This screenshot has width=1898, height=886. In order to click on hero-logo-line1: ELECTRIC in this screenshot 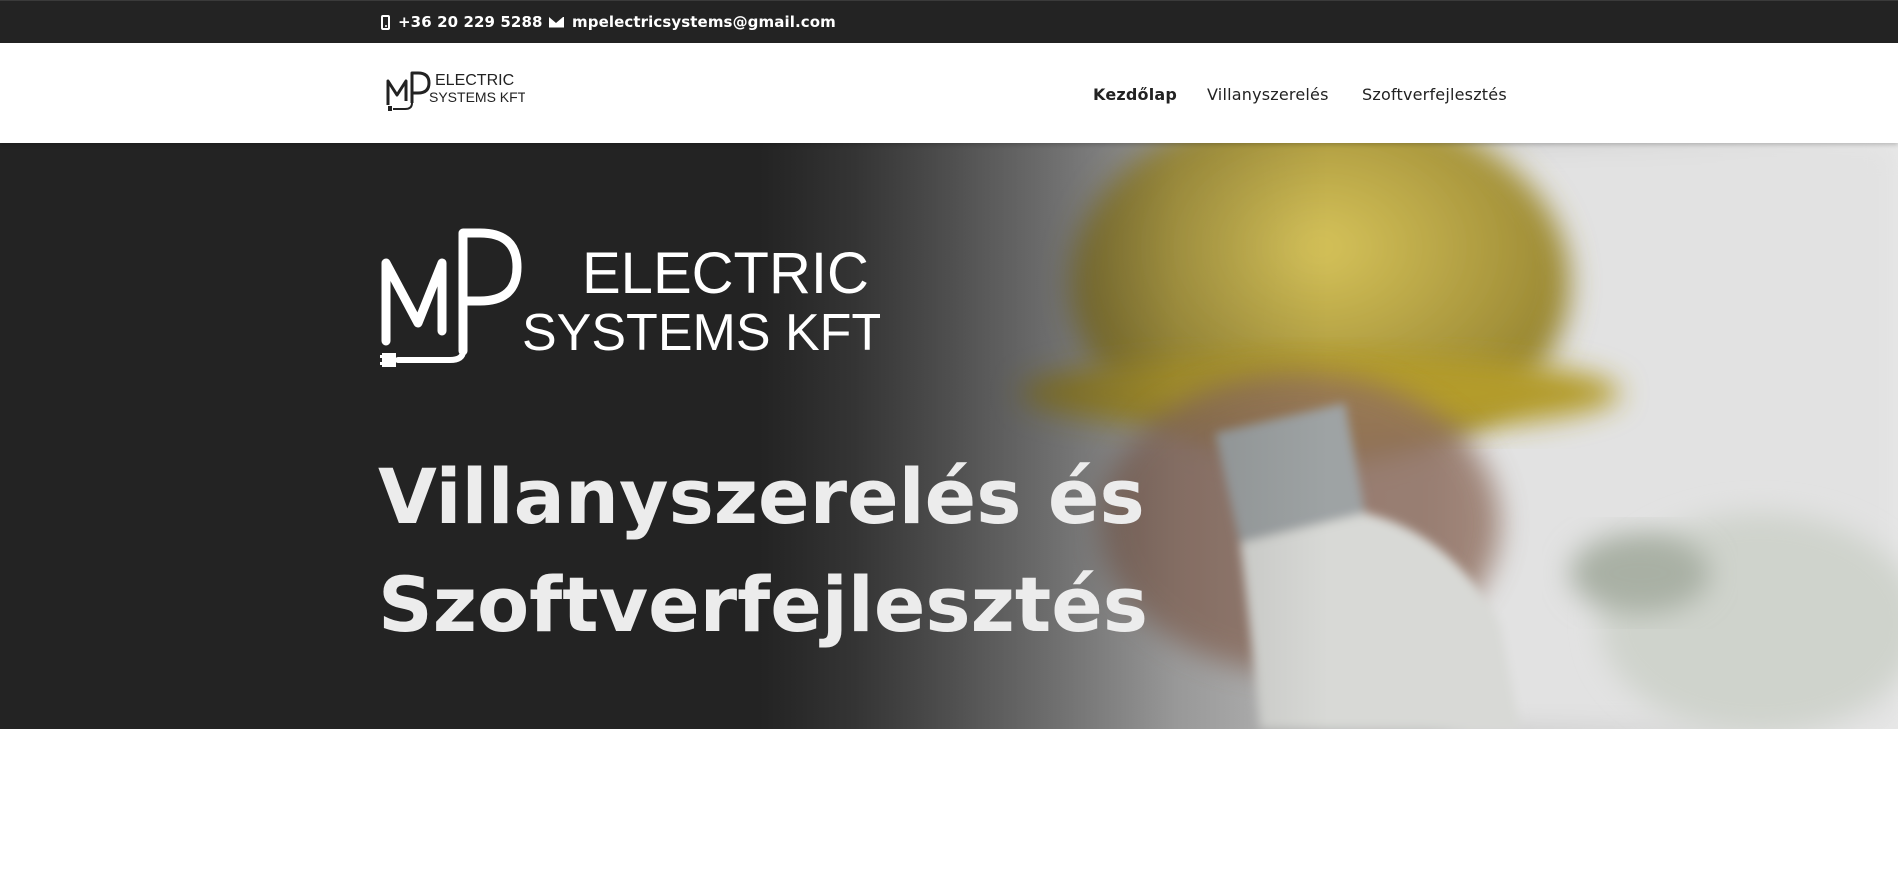, I will do `click(725, 273)`.